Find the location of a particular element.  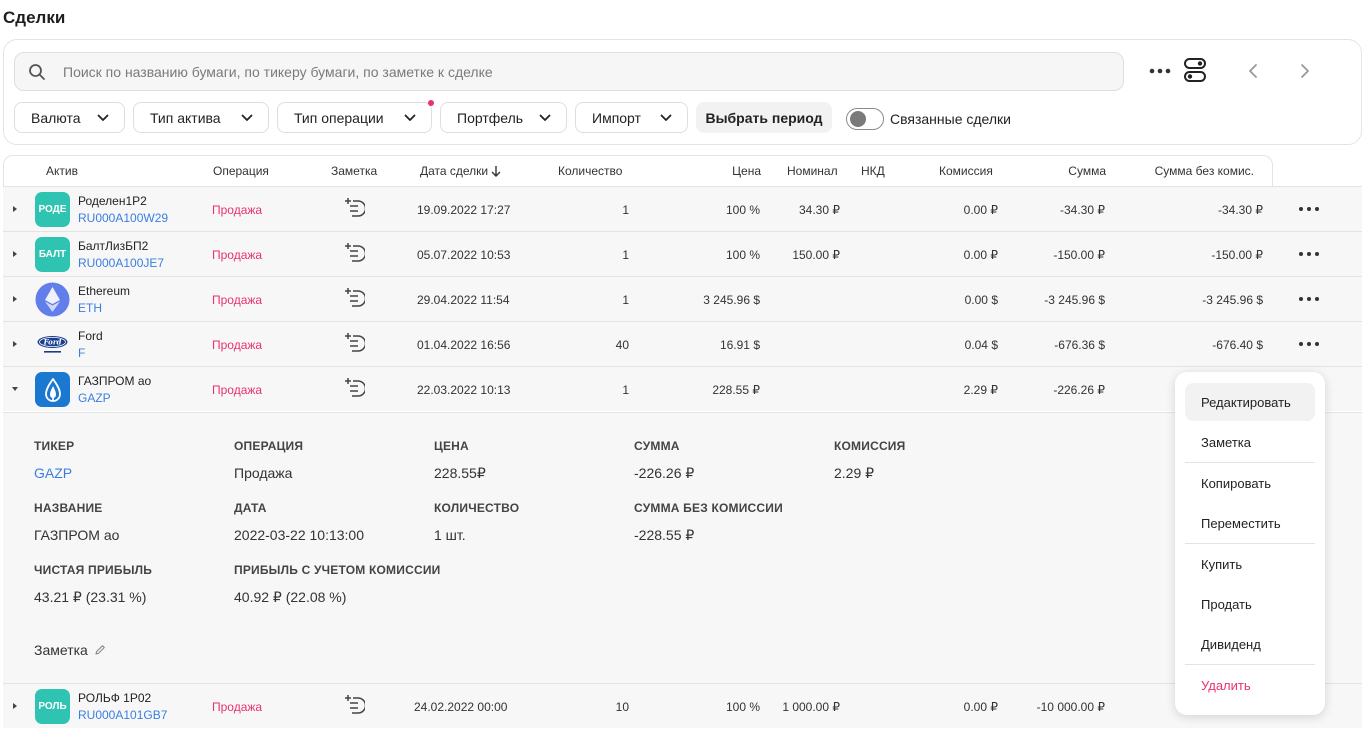

column-operation: Операция is located at coordinates (241, 171).